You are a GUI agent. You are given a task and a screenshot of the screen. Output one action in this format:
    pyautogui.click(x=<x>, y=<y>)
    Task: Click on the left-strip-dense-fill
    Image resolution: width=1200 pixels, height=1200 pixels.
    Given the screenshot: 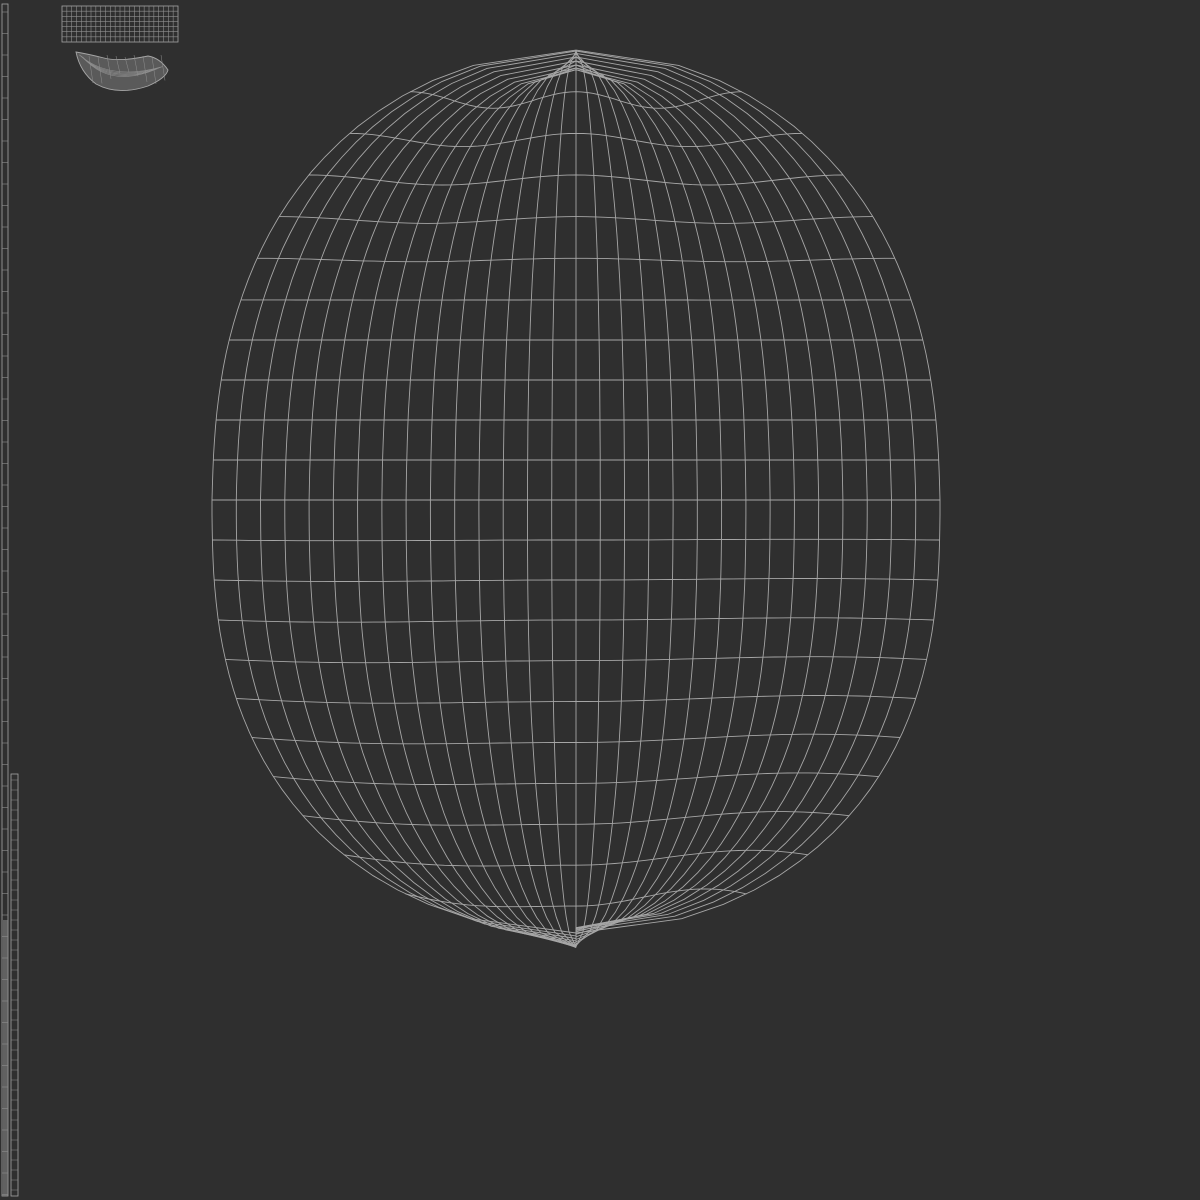 What is the action you would take?
    pyautogui.click(x=5, y=1058)
    